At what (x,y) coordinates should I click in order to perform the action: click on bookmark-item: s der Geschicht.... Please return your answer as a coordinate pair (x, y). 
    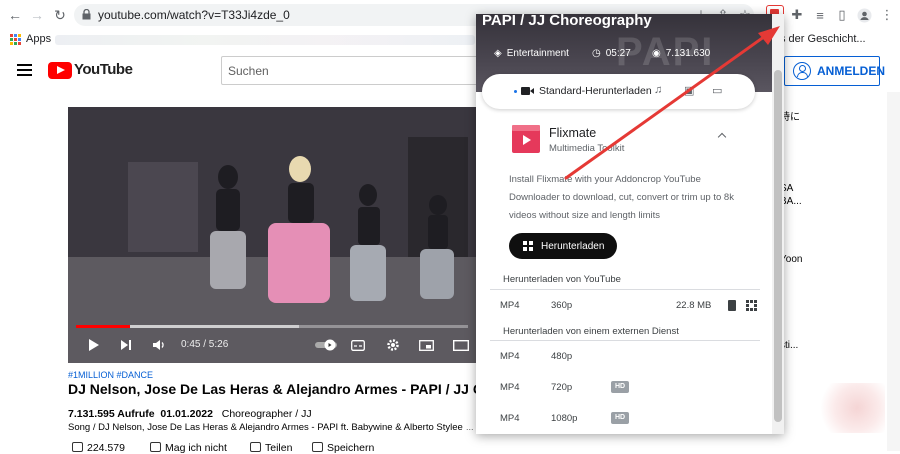
    Looking at the image, I should click on (823, 39).